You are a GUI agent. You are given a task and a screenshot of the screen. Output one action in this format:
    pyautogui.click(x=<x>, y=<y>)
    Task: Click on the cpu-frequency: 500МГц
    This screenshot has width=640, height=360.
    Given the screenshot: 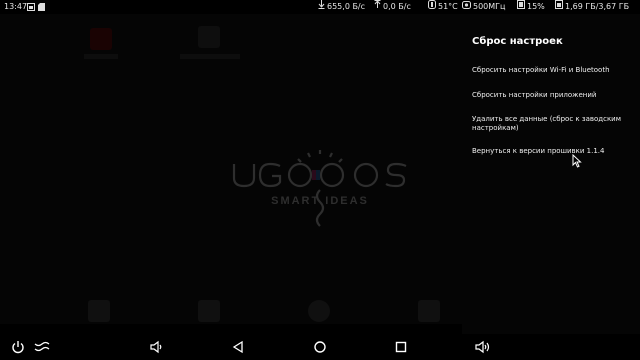 What is the action you would take?
    pyautogui.click(x=484, y=7)
    